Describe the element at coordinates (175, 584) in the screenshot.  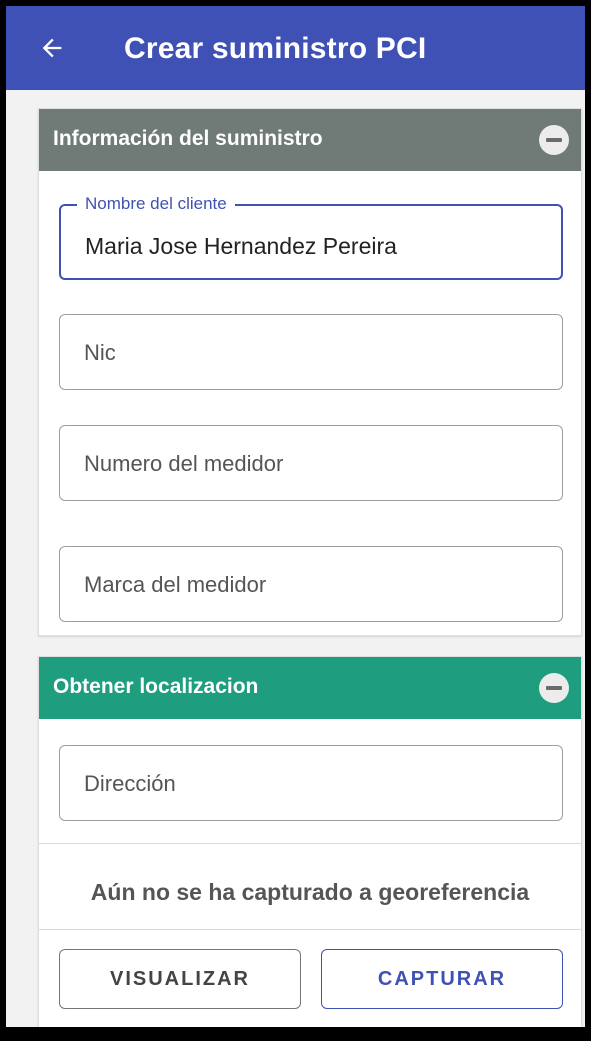
I see `meter-brand-placeholder: Marca del medidor` at that location.